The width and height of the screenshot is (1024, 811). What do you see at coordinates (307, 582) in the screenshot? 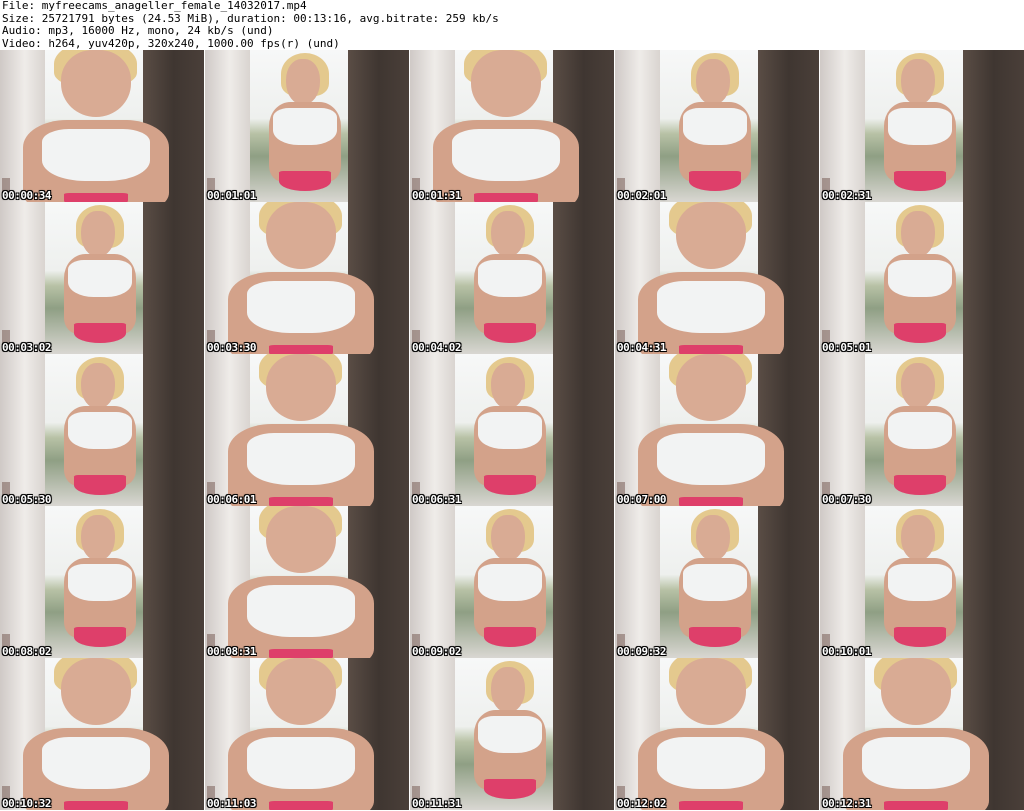
I see `thumbnail-frame: 00:08:31` at bounding box center [307, 582].